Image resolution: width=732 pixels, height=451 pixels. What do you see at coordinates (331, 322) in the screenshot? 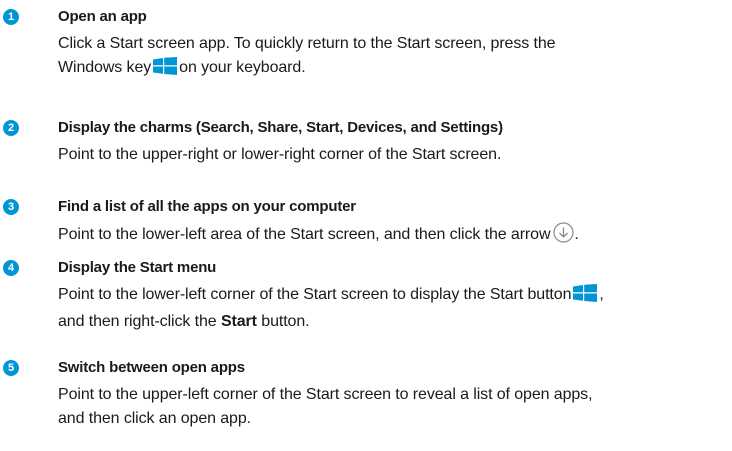
I see `step-line: and then right-click the Start button.` at bounding box center [331, 322].